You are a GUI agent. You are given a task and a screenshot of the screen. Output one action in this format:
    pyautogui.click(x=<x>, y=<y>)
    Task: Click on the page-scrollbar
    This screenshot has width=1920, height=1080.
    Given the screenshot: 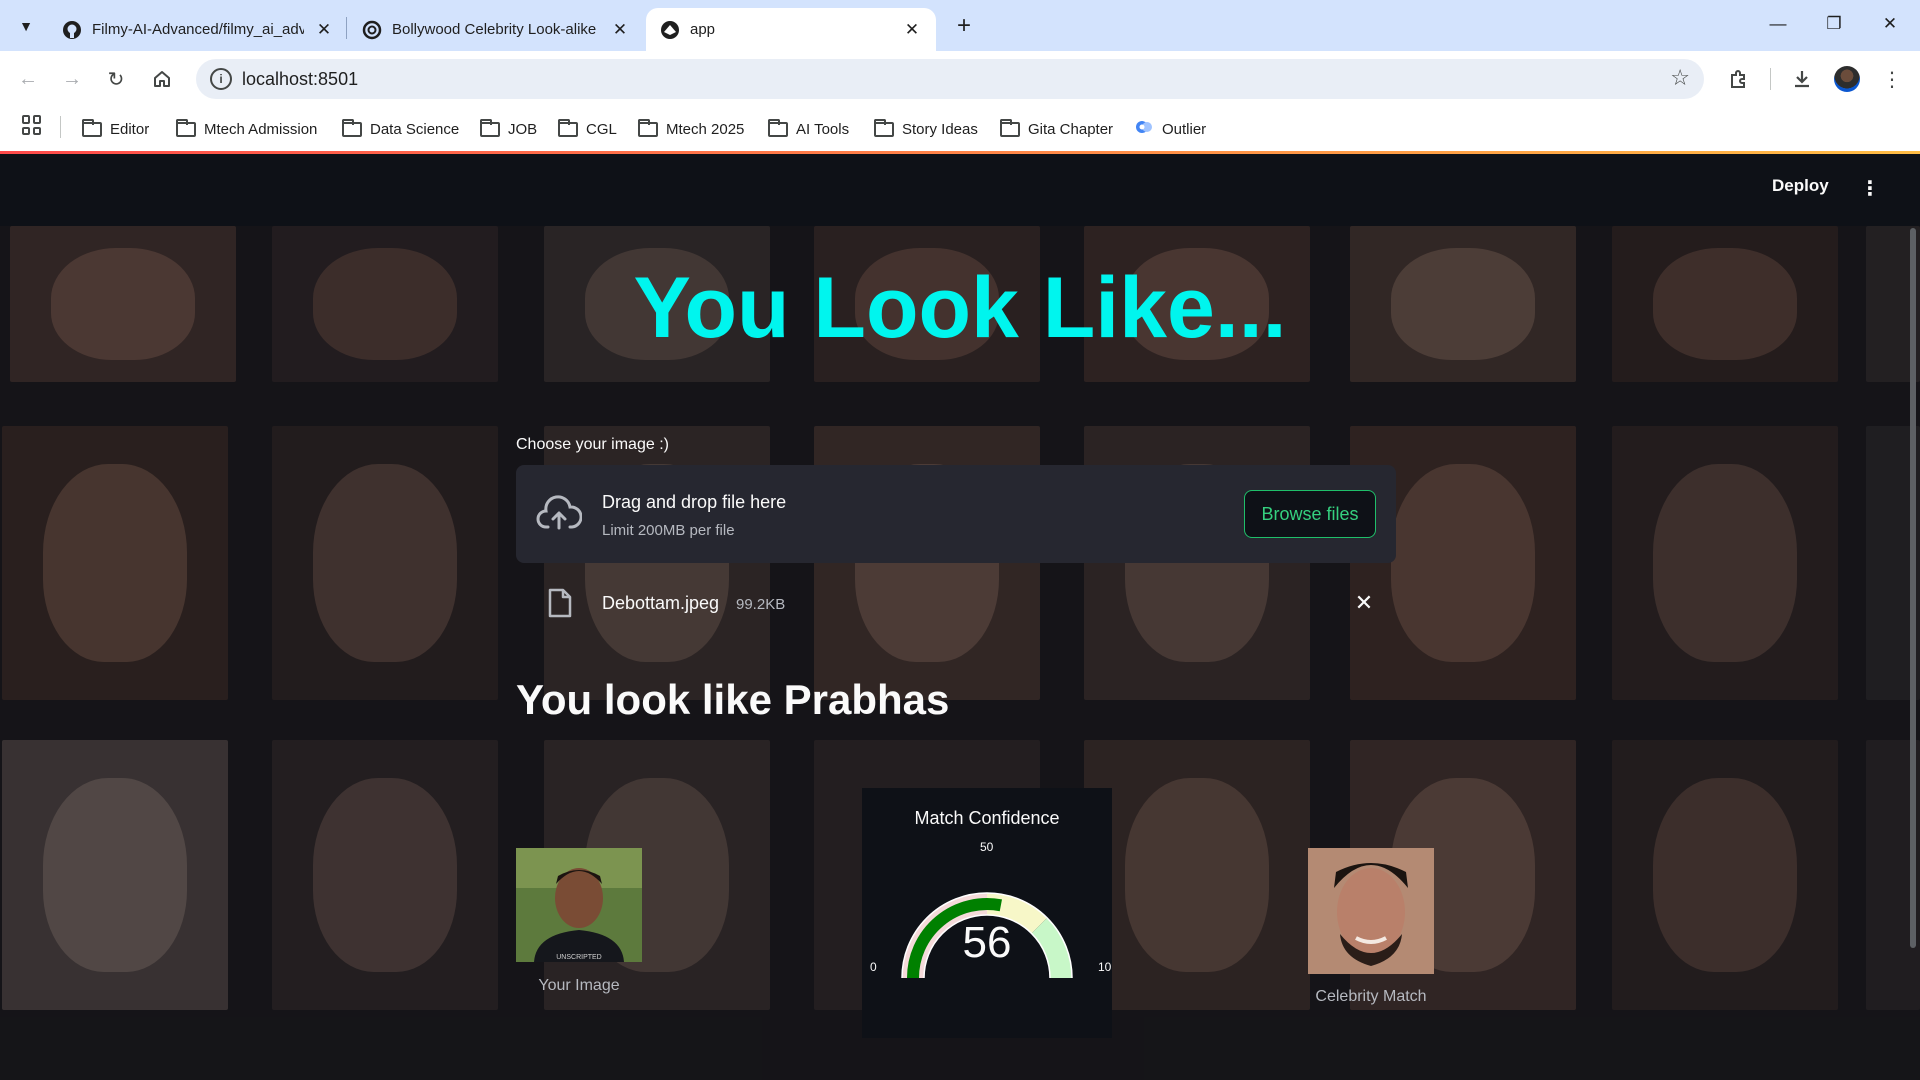 What is the action you would take?
    pyautogui.click(x=1913, y=588)
    